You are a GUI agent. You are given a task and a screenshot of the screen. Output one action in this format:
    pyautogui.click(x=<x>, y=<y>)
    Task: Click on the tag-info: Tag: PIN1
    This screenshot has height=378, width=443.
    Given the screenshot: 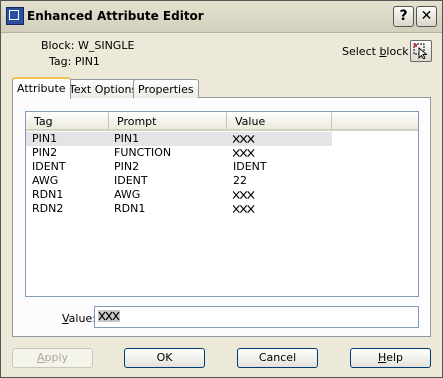 What is the action you would take?
    pyautogui.click(x=74, y=61)
    